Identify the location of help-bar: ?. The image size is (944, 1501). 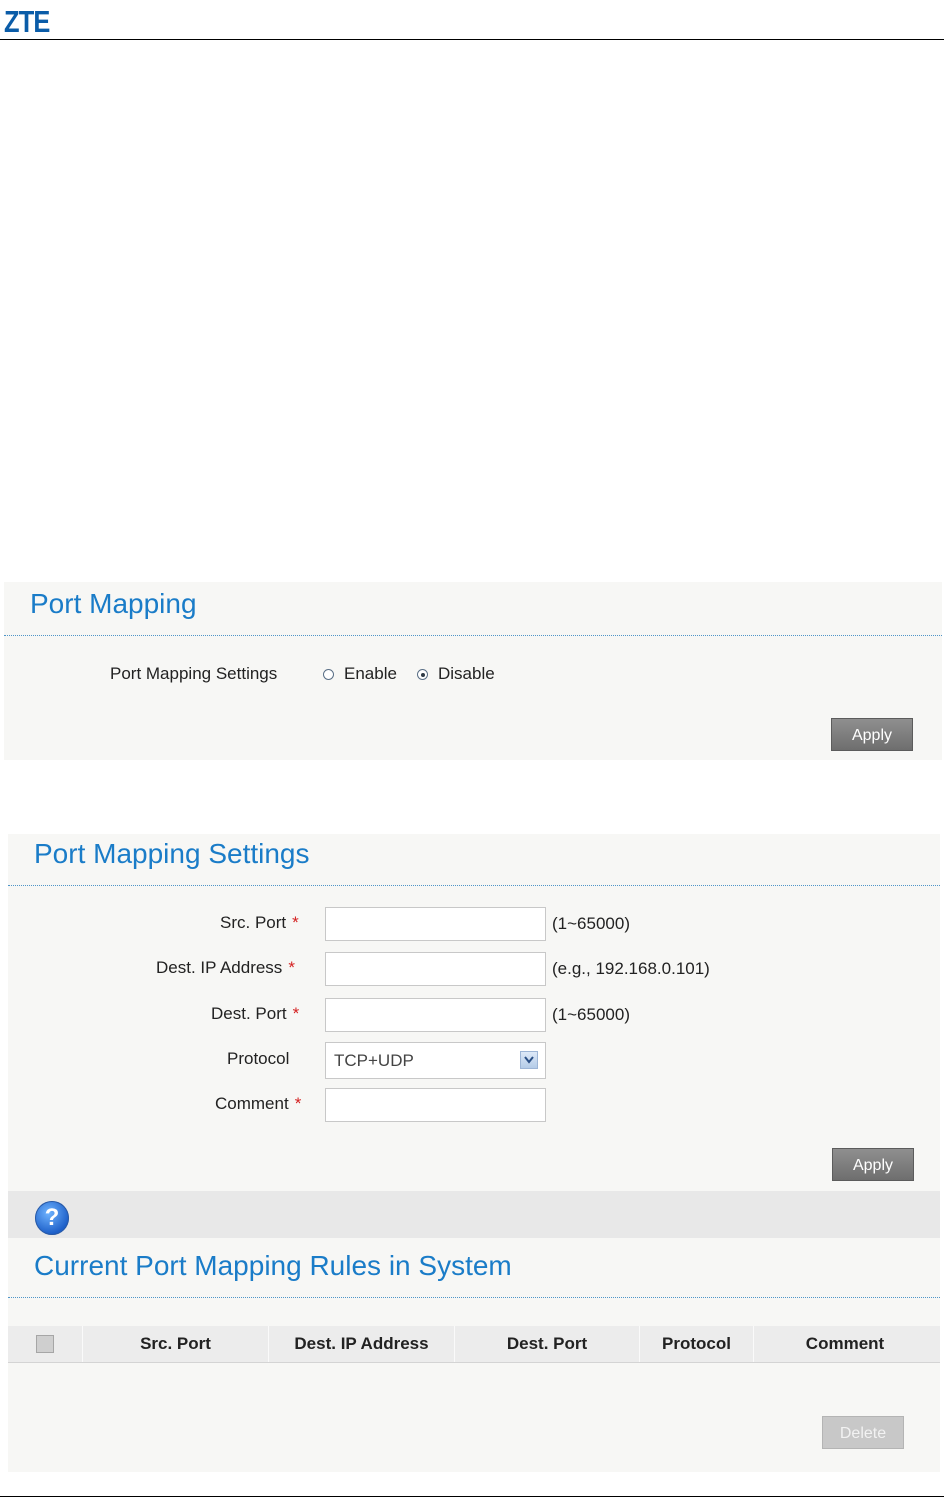
(474, 1214).